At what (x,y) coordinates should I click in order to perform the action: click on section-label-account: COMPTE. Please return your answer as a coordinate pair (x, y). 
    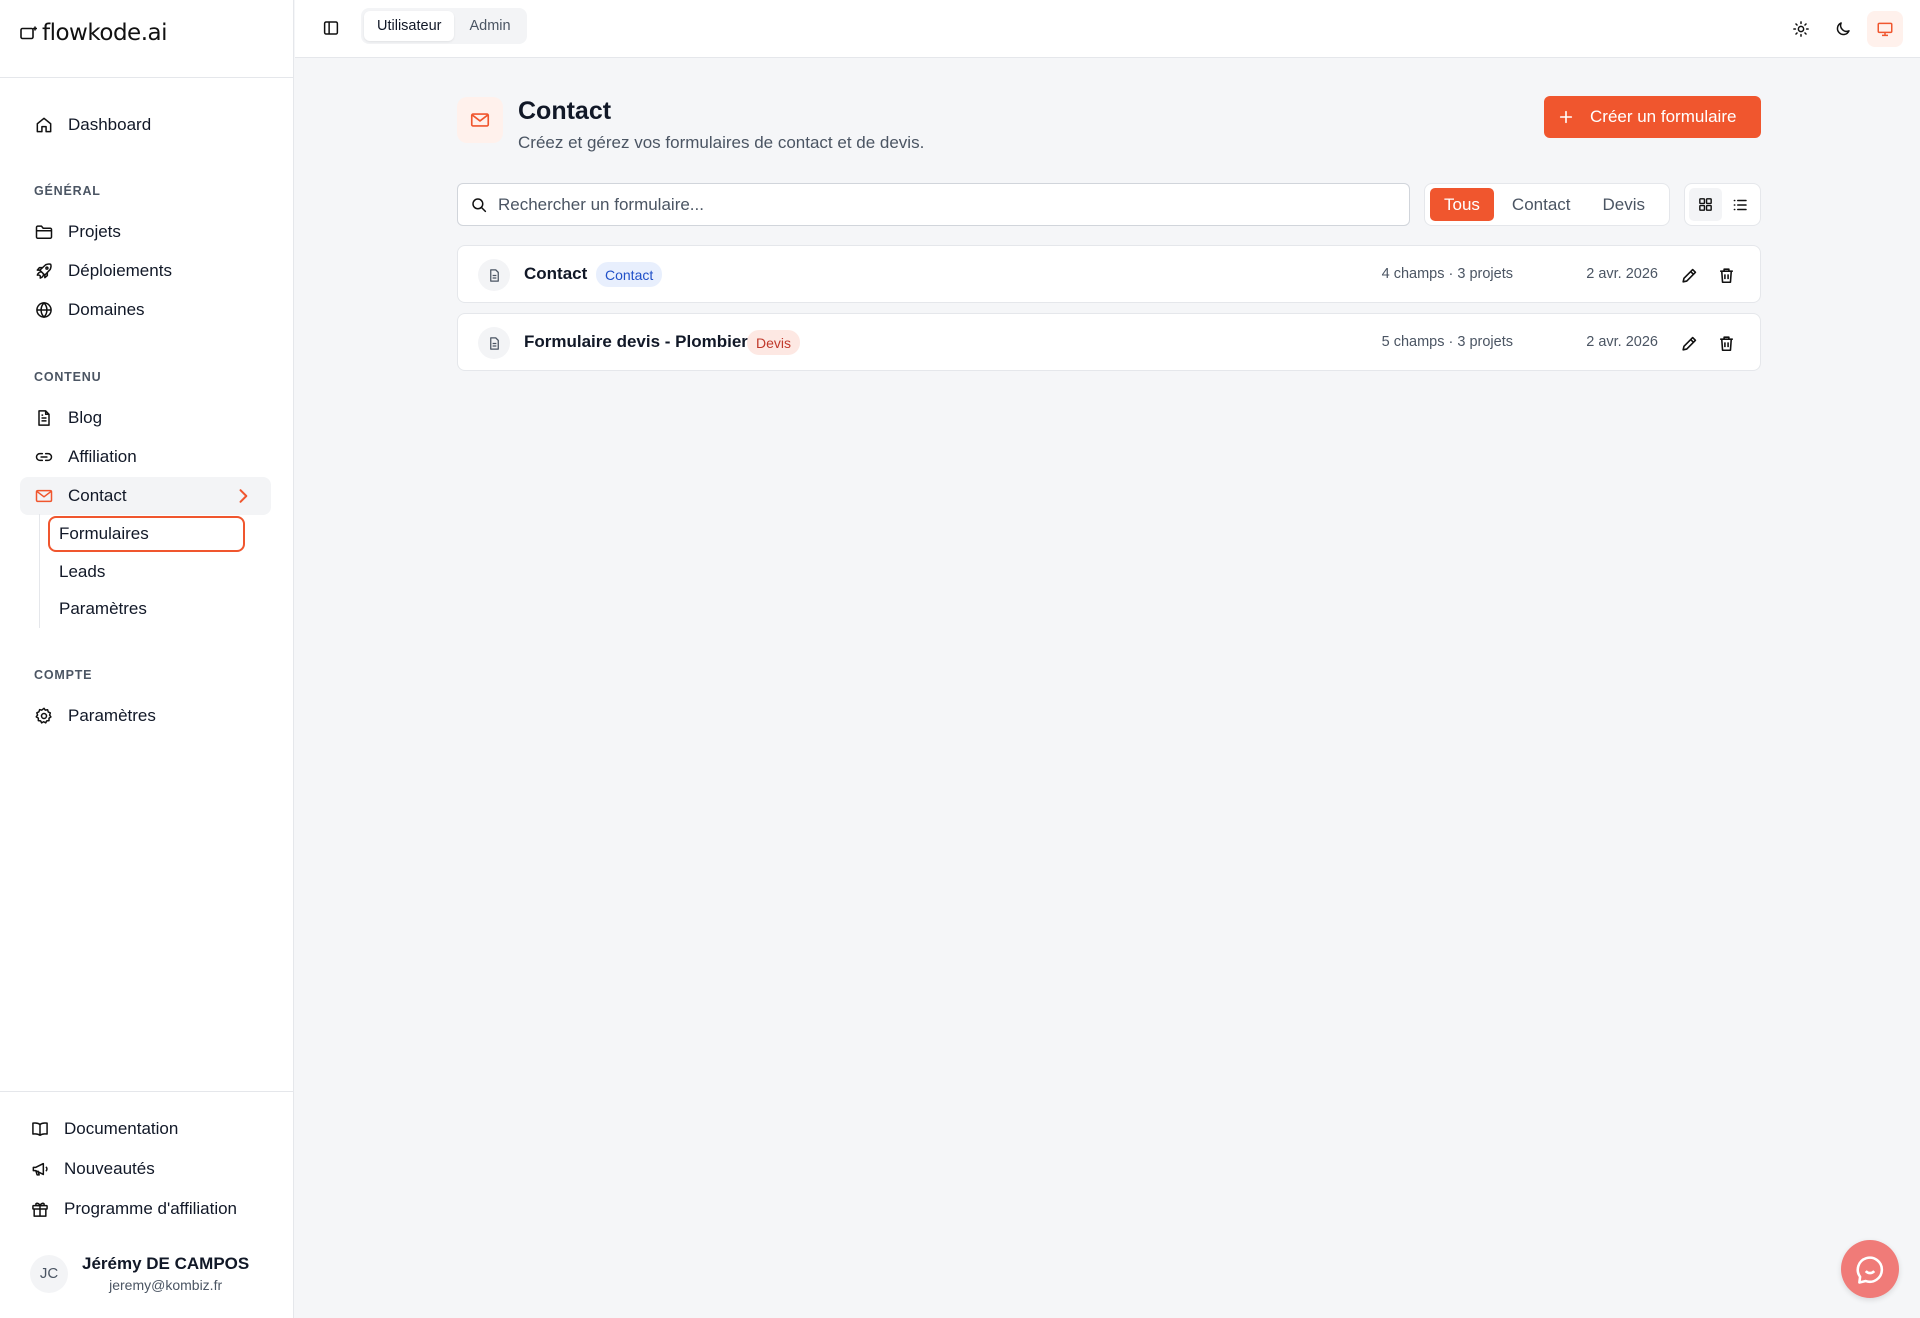
    Looking at the image, I should click on (63, 675).